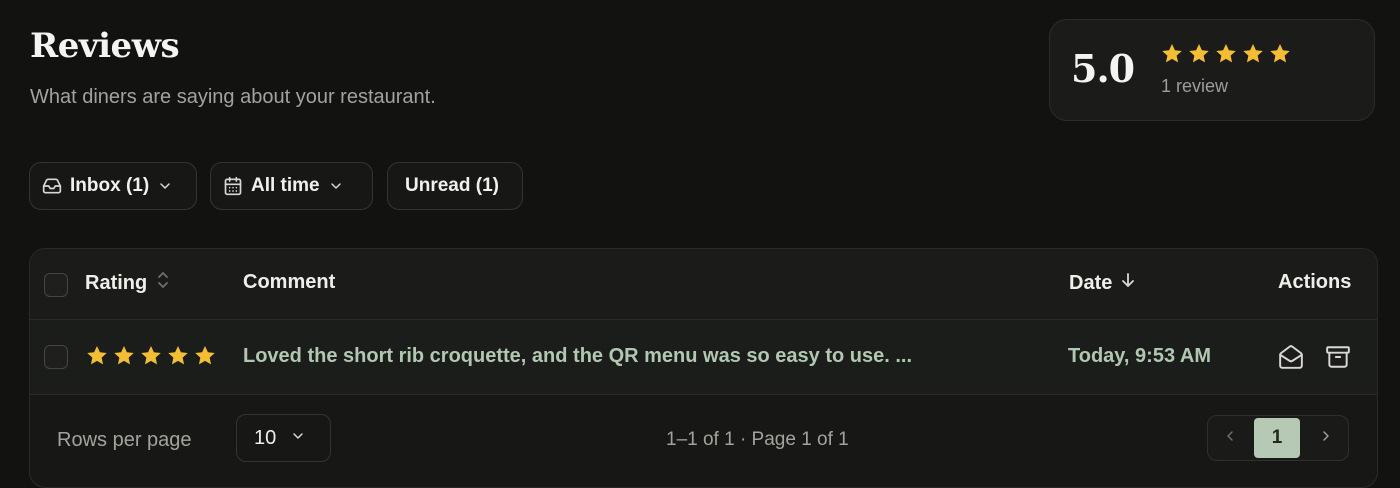 The height and width of the screenshot is (488, 1400). I want to click on unread-filter-label: Unread (1), so click(452, 185).